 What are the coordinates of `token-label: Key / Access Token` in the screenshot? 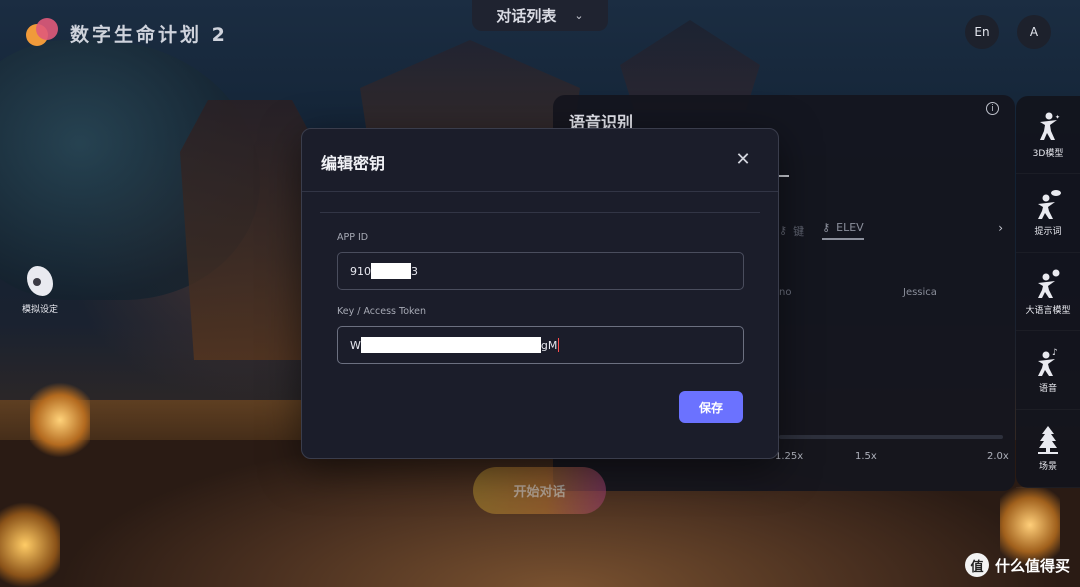 It's located at (382, 311).